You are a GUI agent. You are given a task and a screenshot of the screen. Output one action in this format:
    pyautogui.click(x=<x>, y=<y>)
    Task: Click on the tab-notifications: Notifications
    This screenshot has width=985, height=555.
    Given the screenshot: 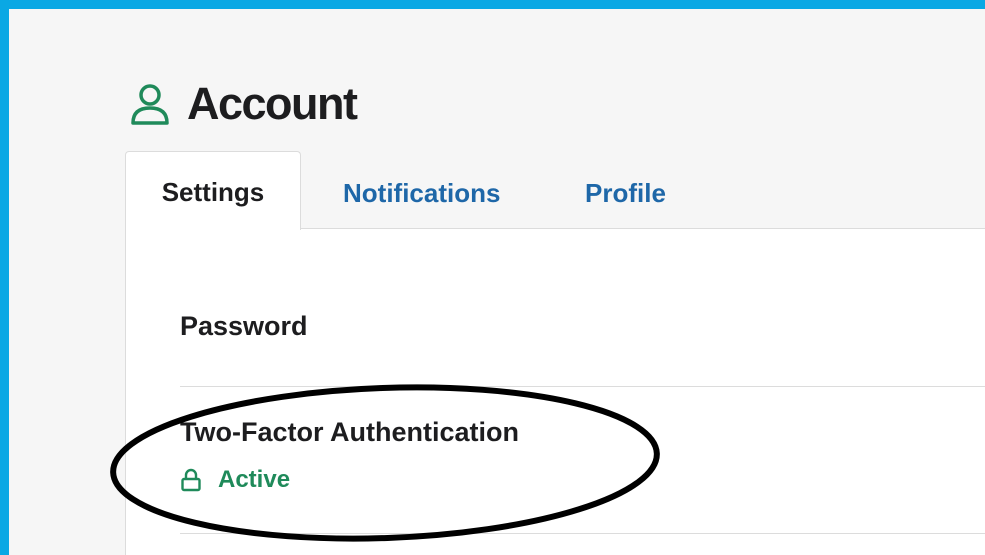 What is the action you would take?
    pyautogui.click(x=421, y=193)
    